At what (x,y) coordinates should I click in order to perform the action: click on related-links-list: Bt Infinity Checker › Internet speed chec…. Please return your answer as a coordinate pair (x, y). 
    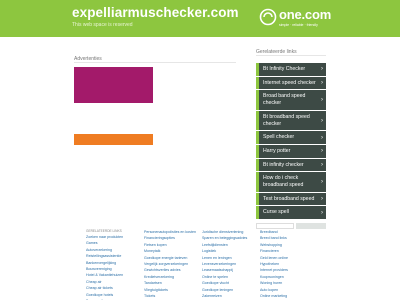
    Looking at the image, I should click on (291, 141).